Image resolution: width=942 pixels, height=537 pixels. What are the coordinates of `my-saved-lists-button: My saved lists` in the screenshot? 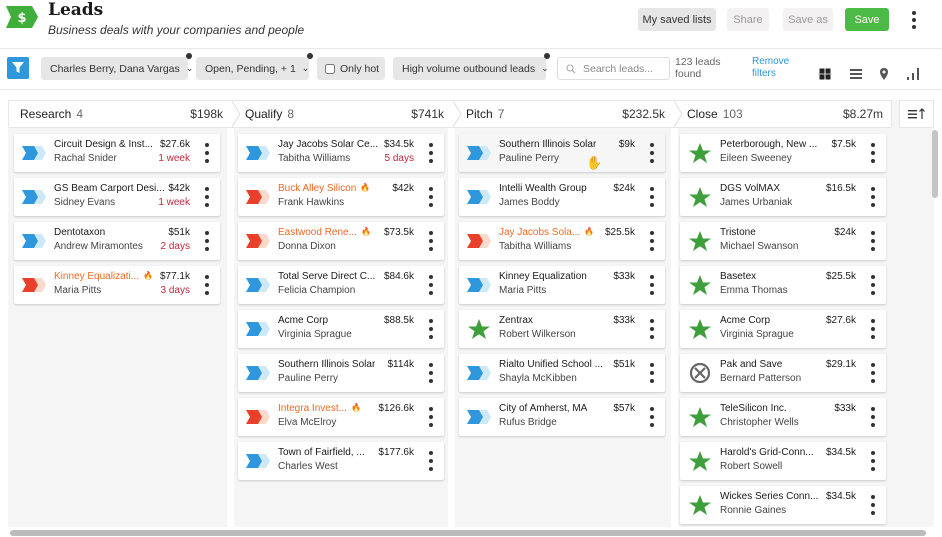 It's located at (677, 19).